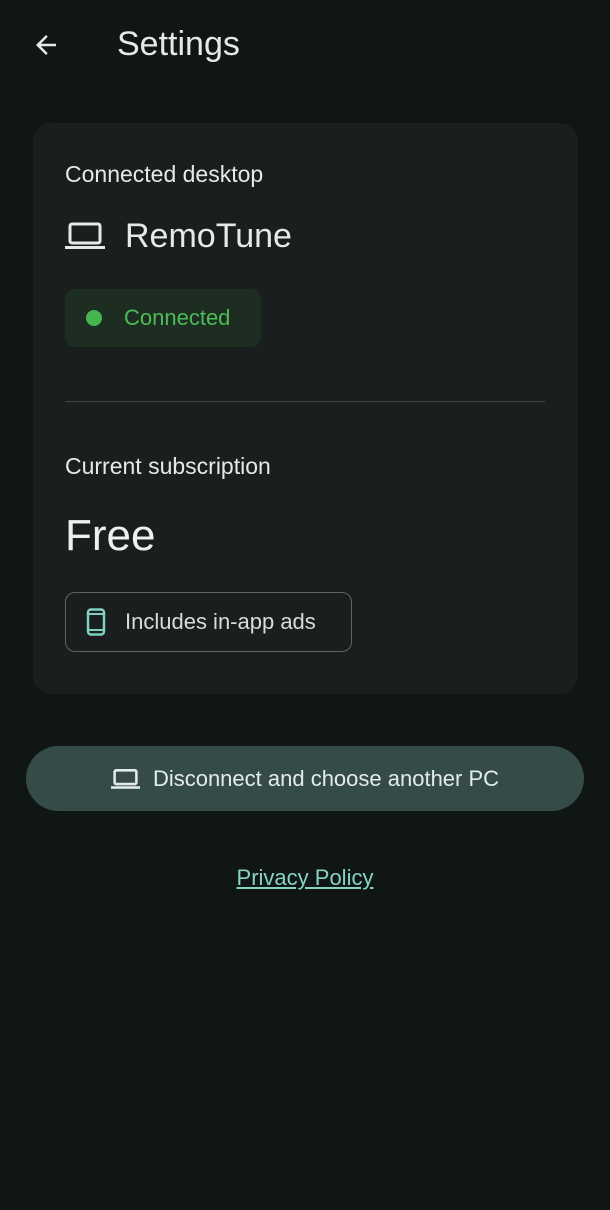  What do you see at coordinates (110, 535) in the screenshot?
I see `plan-name: Free` at bounding box center [110, 535].